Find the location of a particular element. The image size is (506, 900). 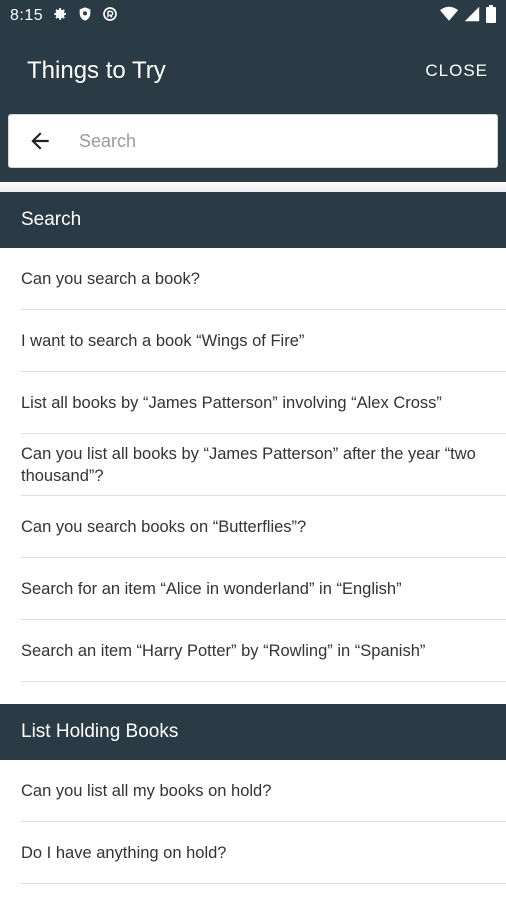

status-left: 8:15 is located at coordinates (64, 16).